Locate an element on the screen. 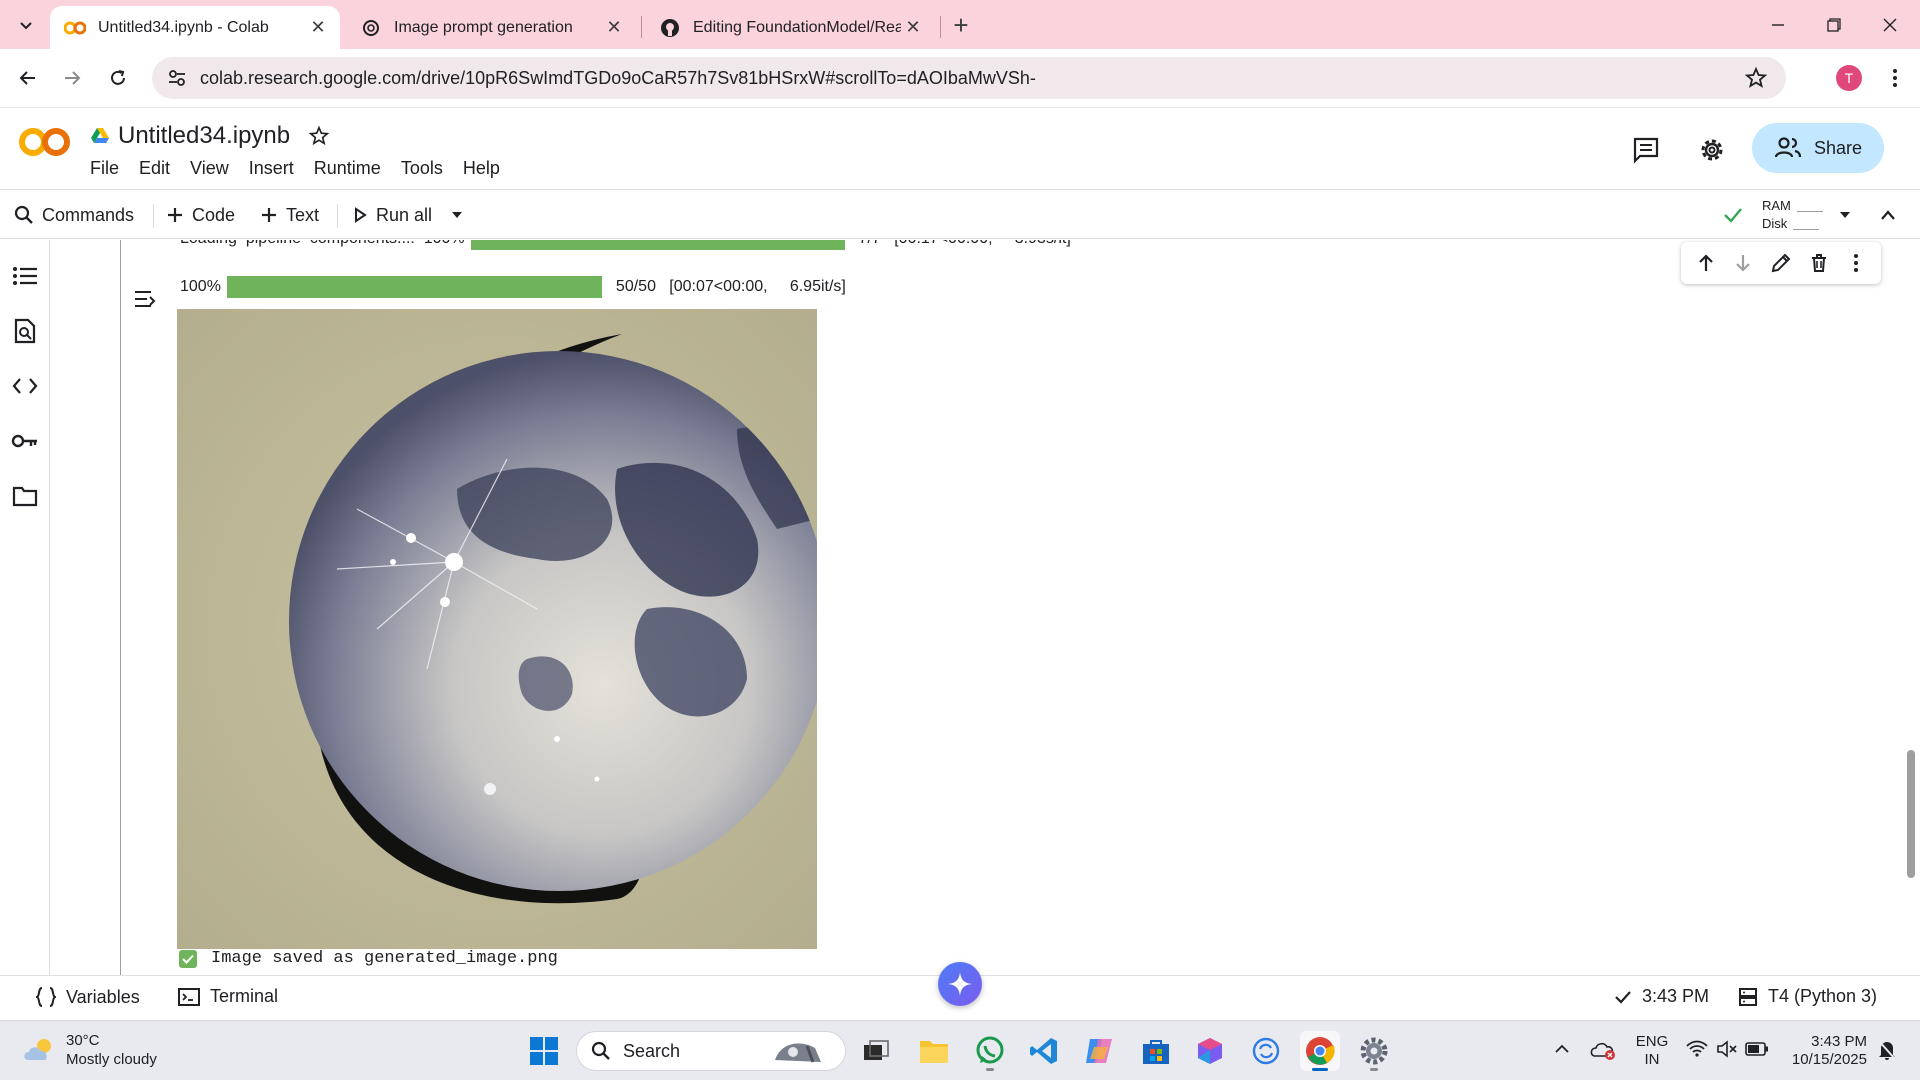 The height and width of the screenshot is (1080, 1920). restore-icon is located at coordinates (1834, 24).